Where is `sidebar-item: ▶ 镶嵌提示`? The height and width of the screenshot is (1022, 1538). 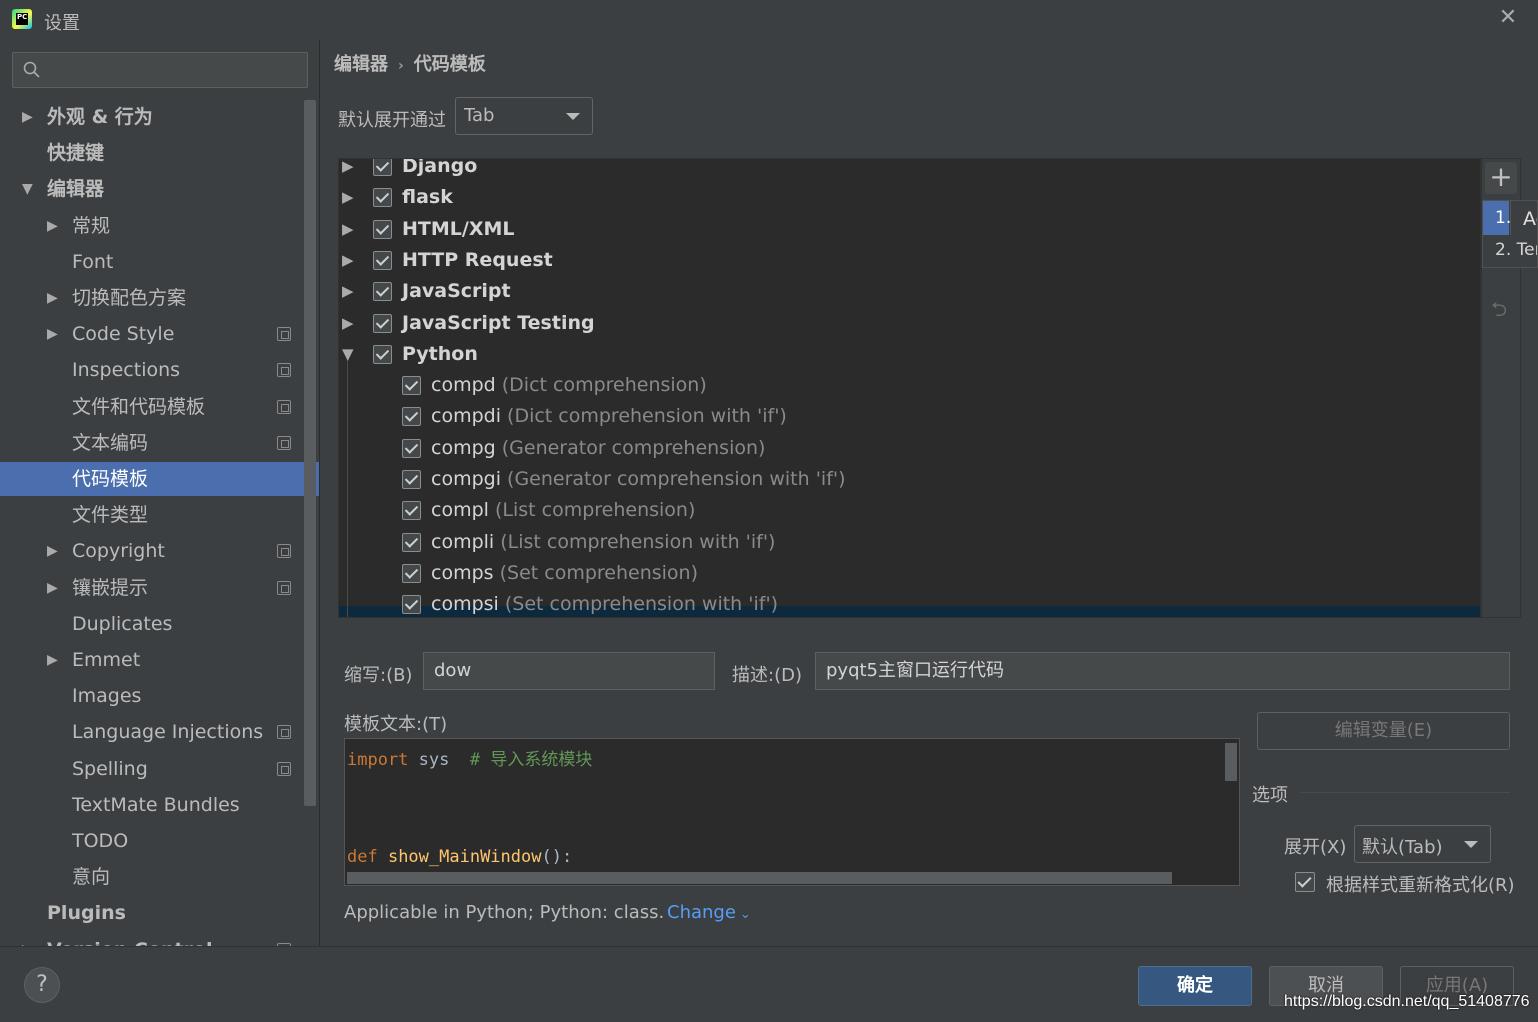 sidebar-item: ▶ 镶嵌提示 is located at coordinates (160, 588).